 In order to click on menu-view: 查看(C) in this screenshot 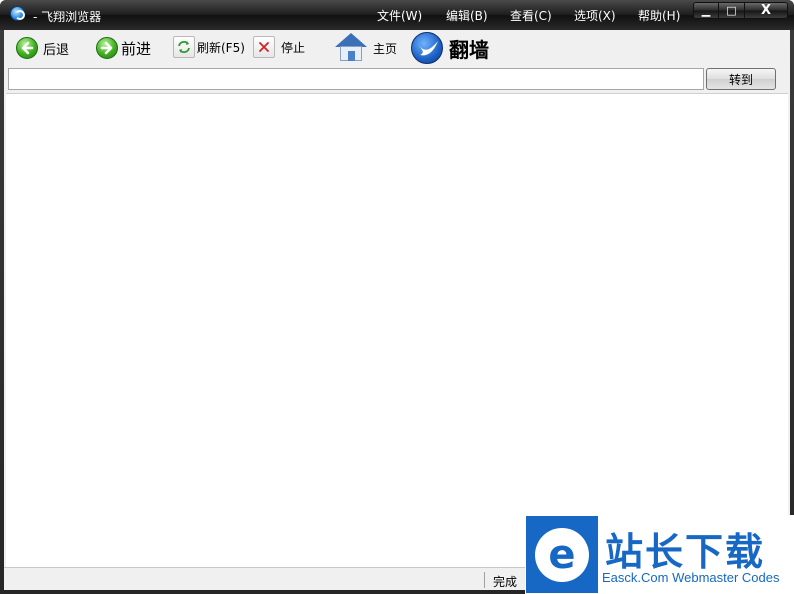, I will do `click(531, 15)`.